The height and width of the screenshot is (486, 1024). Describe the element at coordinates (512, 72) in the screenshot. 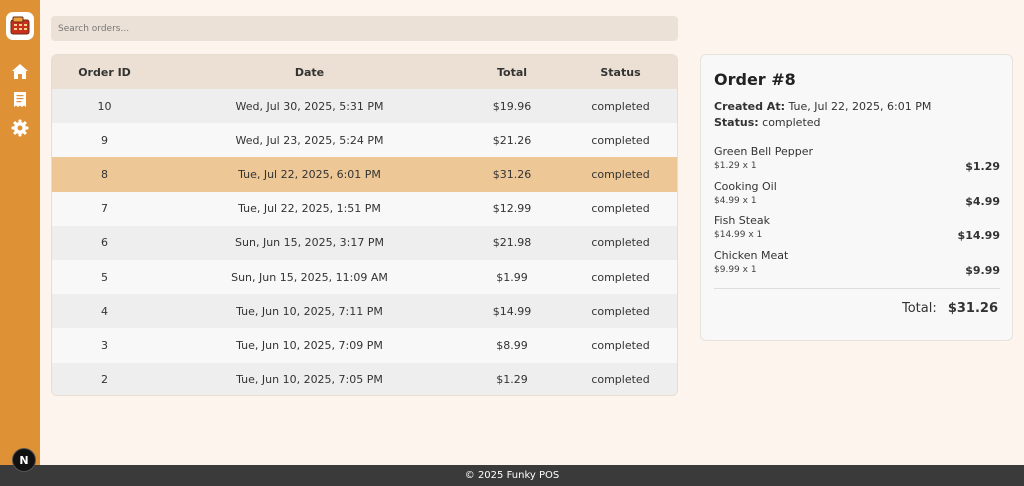

I see `column-header-total: Total` at that location.